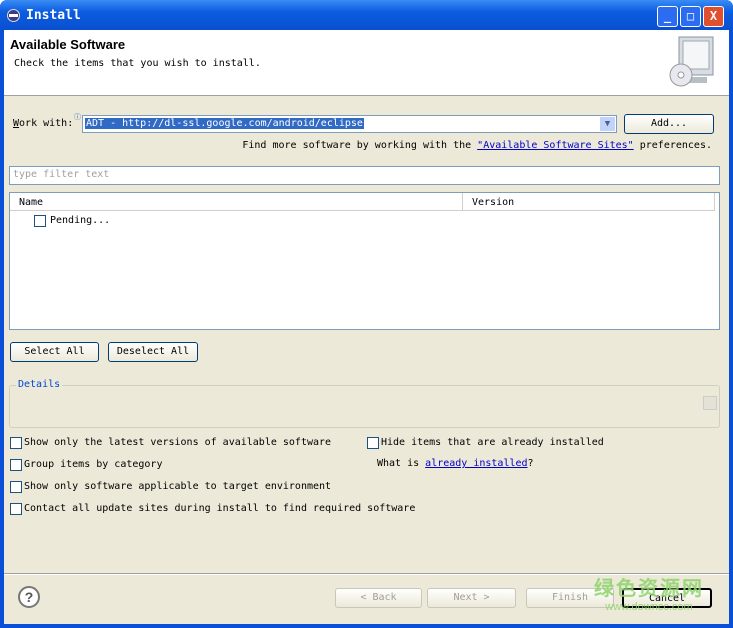 This screenshot has width=733, height=628. Describe the element at coordinates (364, 403) in the screenshot. I see `details-group: Details` at that location.